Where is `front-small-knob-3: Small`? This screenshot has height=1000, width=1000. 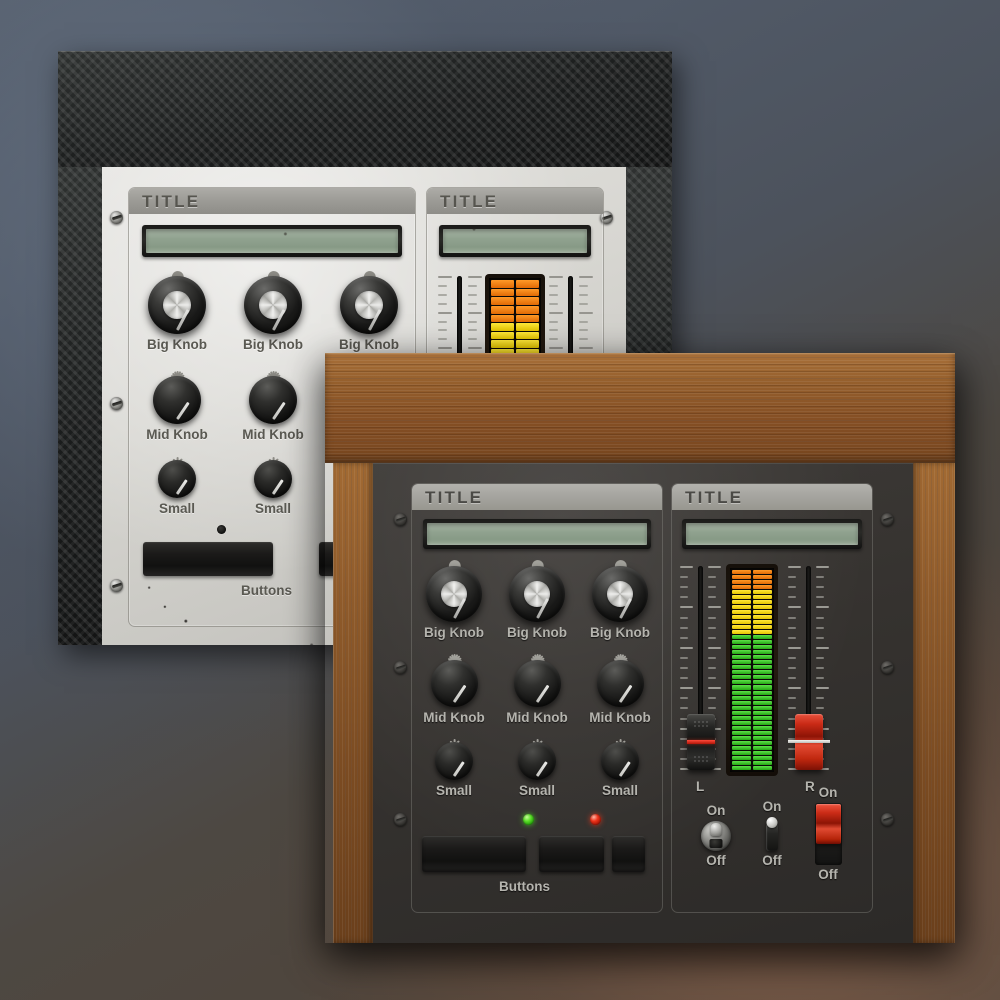 front-small-knob-3: Small is located at coordinates (620, 768).